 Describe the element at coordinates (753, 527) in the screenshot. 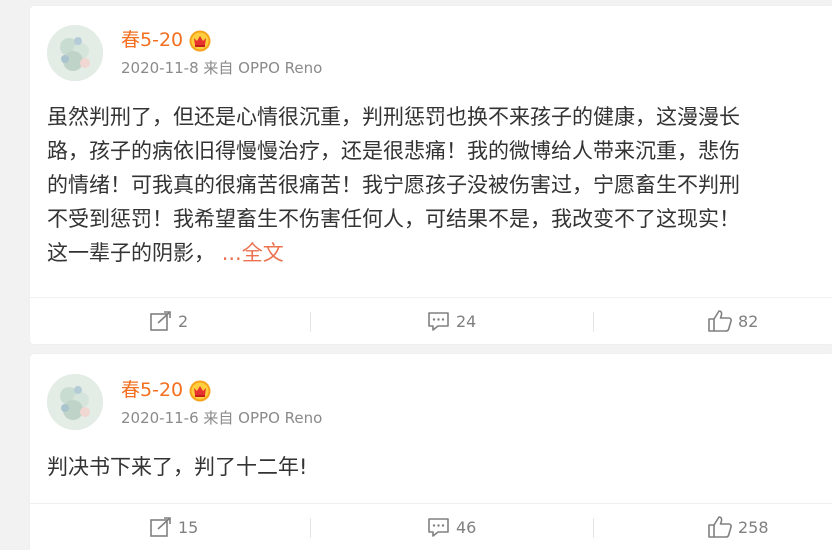

I see `like-count: 258` at that location.